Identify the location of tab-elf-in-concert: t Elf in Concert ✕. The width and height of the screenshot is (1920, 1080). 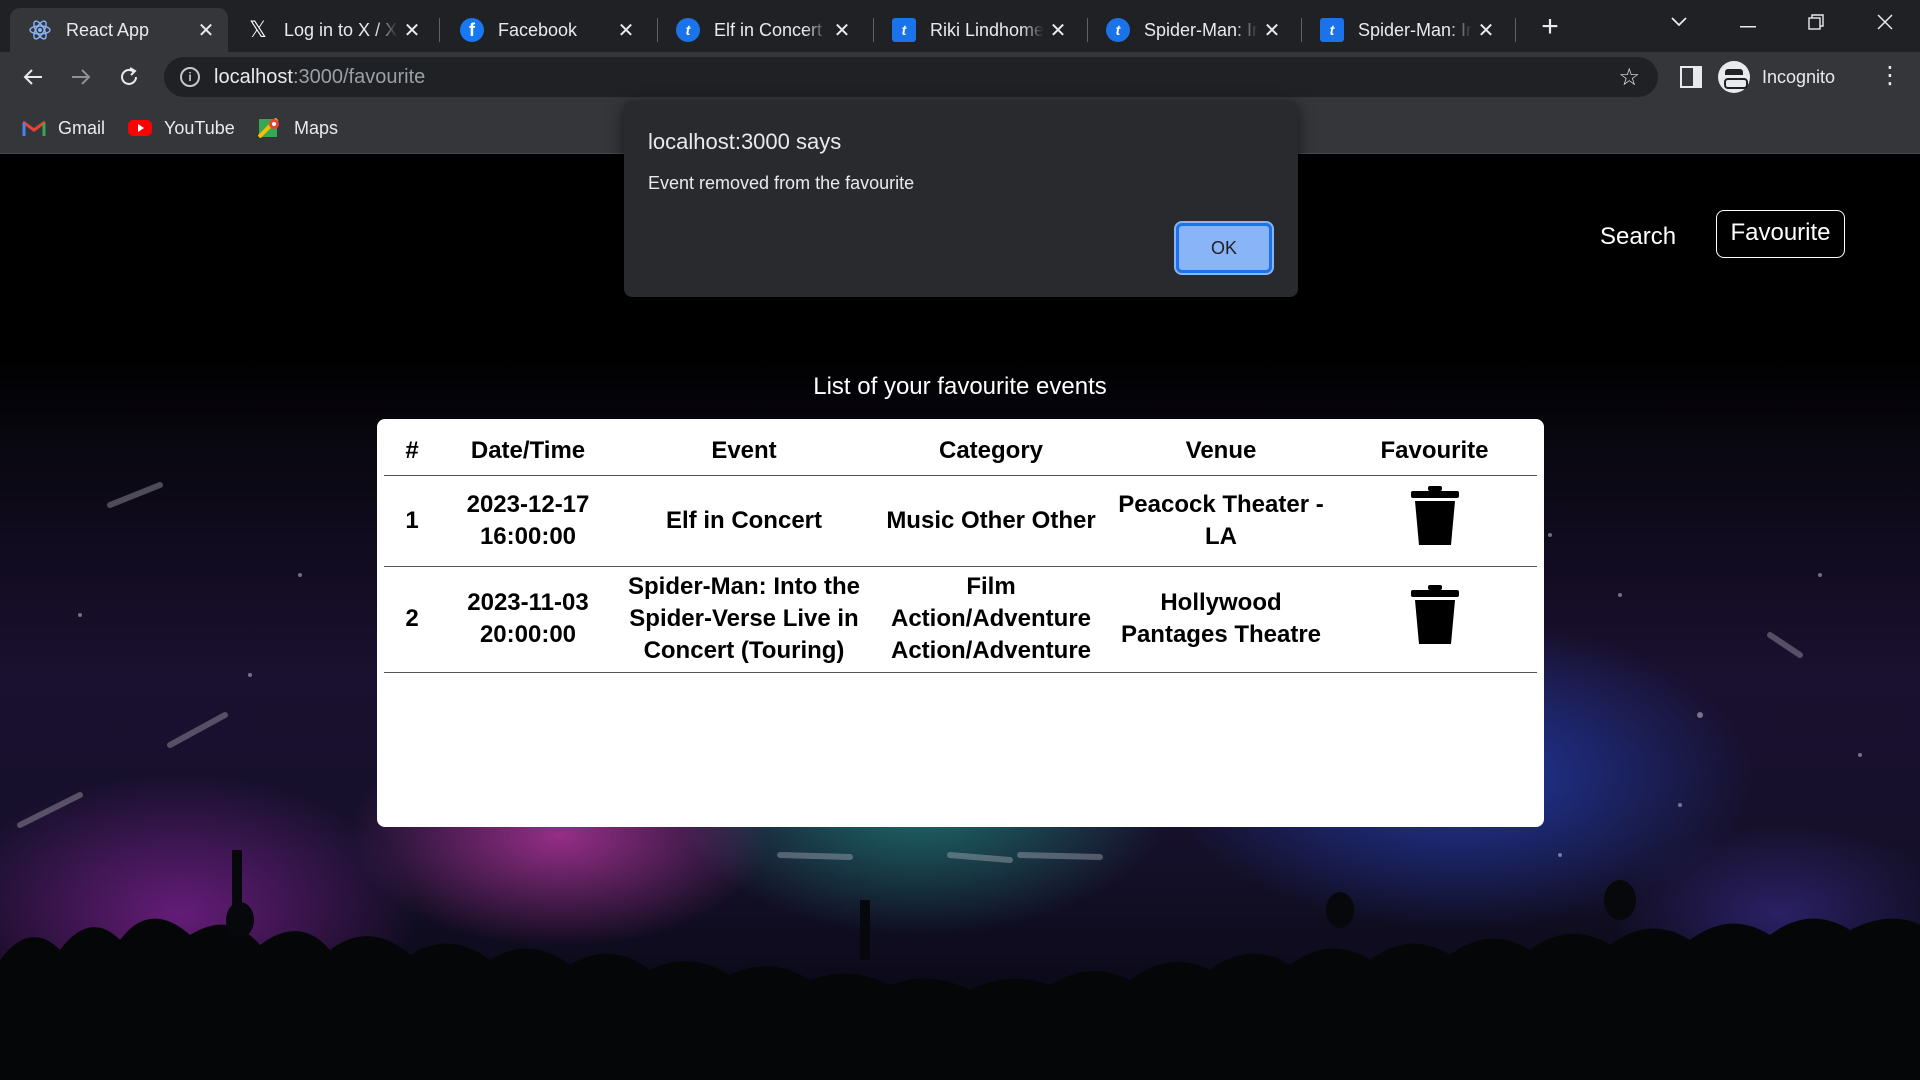
(761, 30).